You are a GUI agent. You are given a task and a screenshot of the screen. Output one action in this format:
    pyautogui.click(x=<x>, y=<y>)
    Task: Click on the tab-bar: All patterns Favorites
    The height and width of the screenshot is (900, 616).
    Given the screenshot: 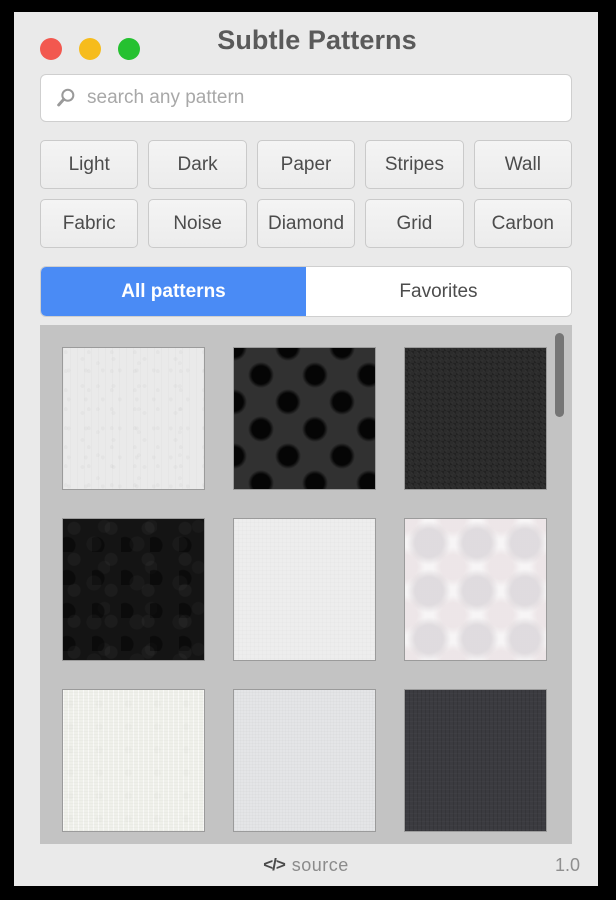 What is the action you would take?
    pyautogui.click(x=306, y=291)
    